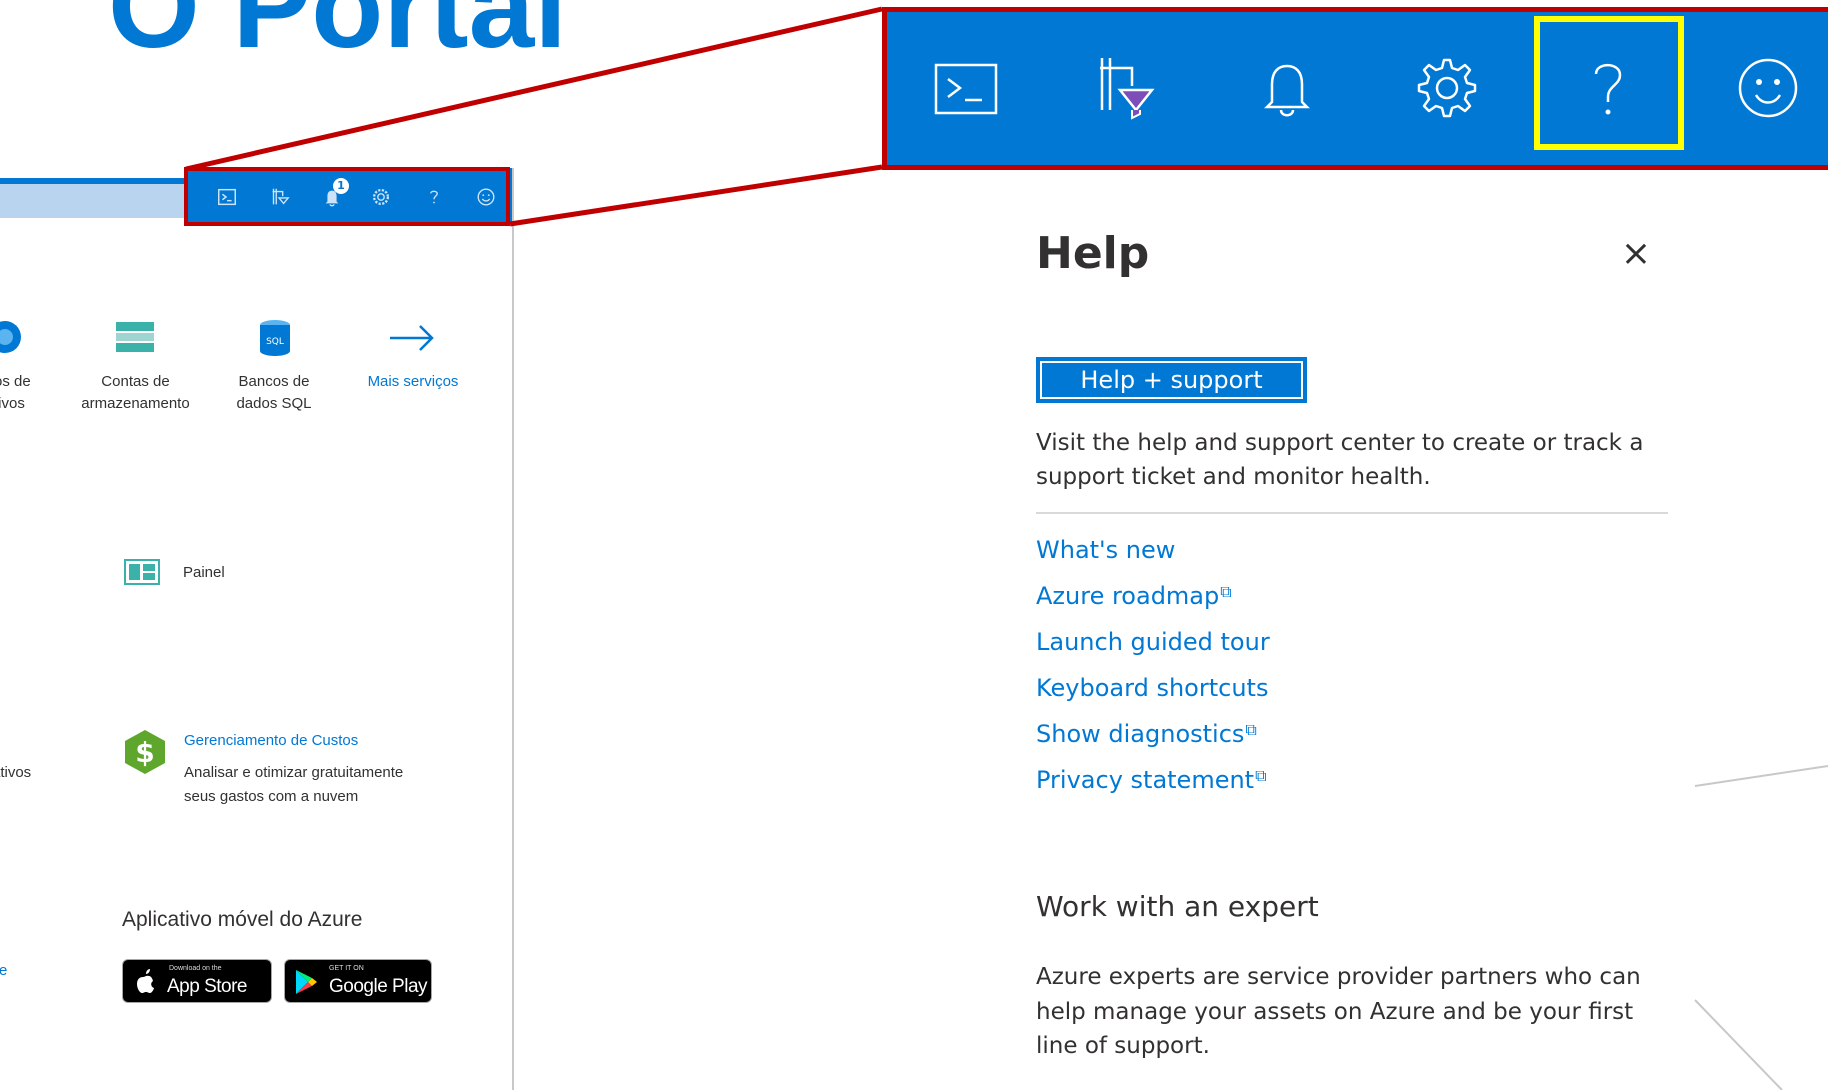 The height and width of the screenshot is (1090, 1828). I want to click on keyboard-shortcuts-link: Keyboard shortcuts, so click(1152, 688).